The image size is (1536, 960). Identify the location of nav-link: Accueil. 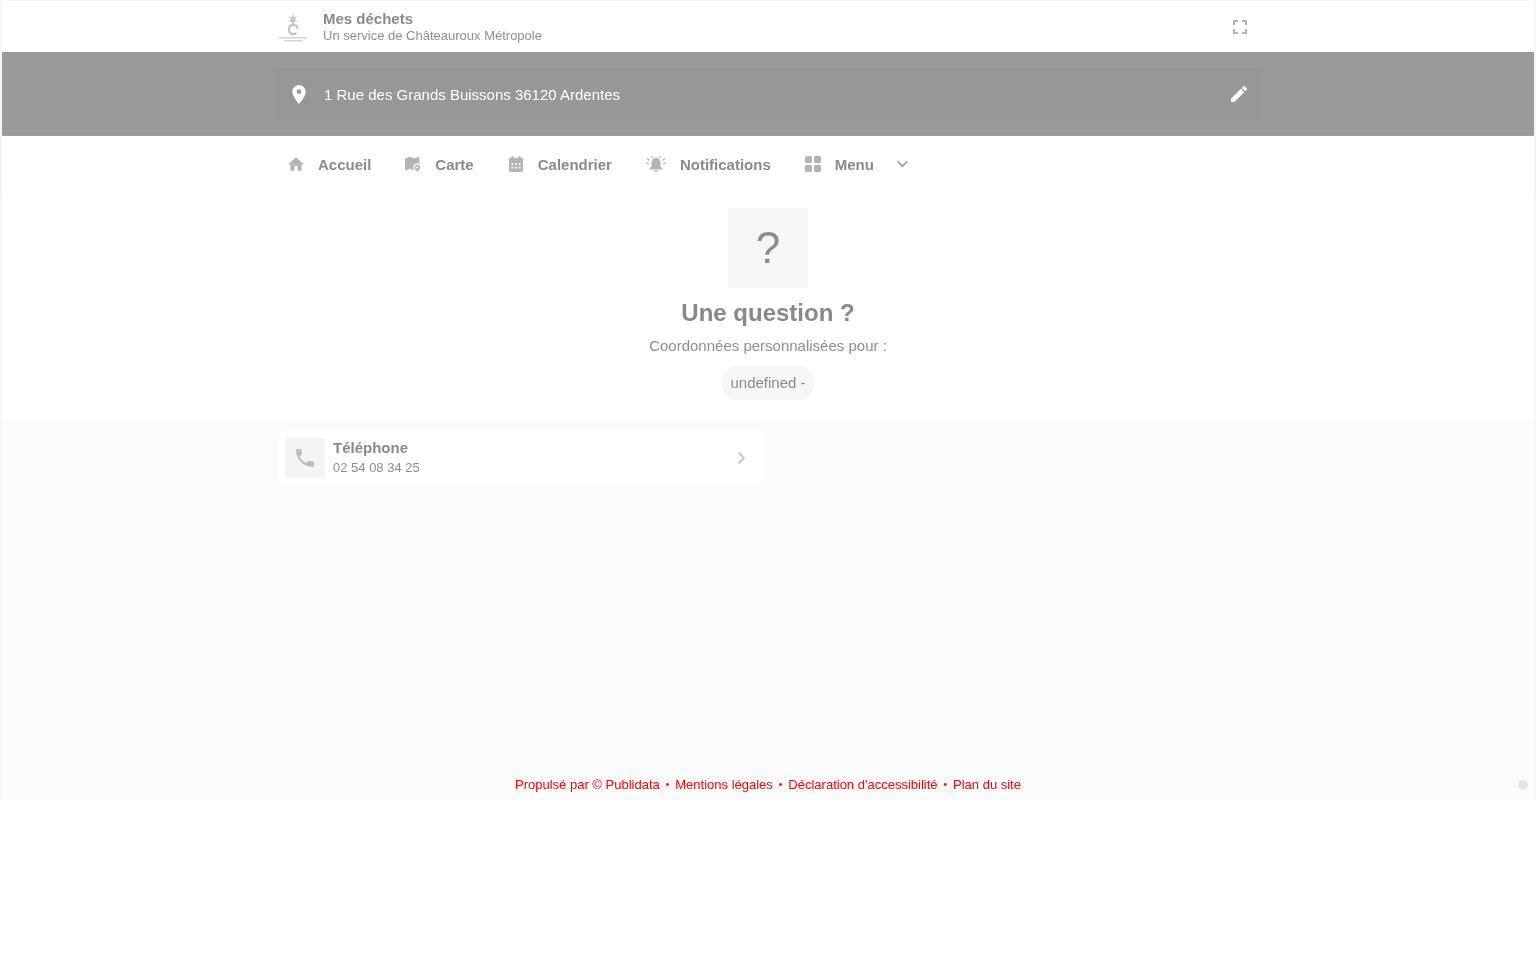
(330, 164).